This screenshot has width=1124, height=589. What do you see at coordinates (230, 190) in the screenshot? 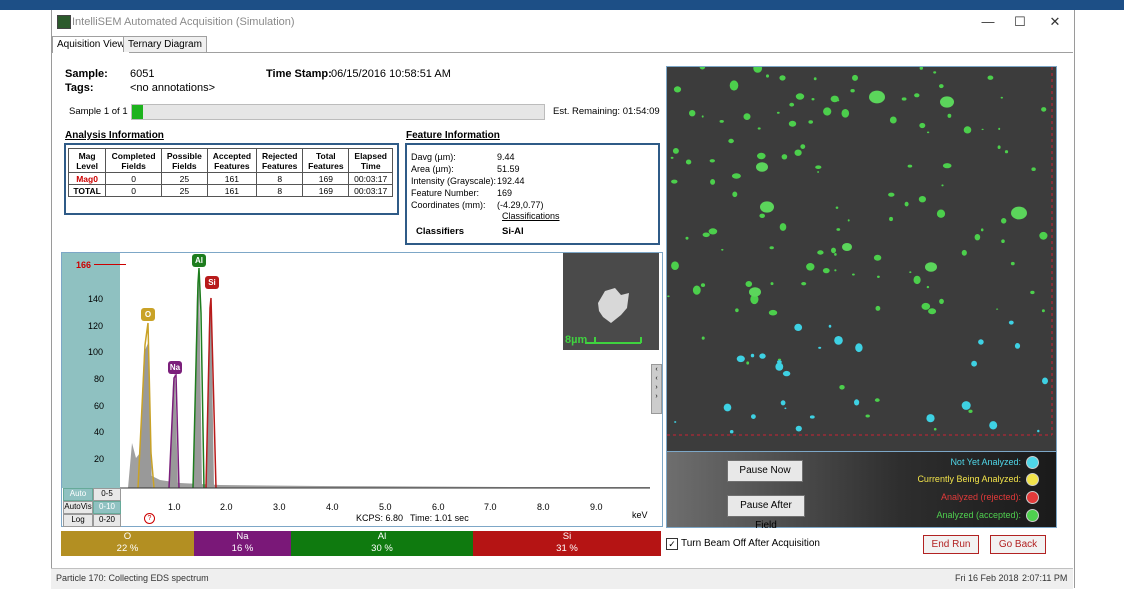
I see `table-row: TOTAL 0 25 161 8 169 00:03:17` at bounding box center [230, 190].